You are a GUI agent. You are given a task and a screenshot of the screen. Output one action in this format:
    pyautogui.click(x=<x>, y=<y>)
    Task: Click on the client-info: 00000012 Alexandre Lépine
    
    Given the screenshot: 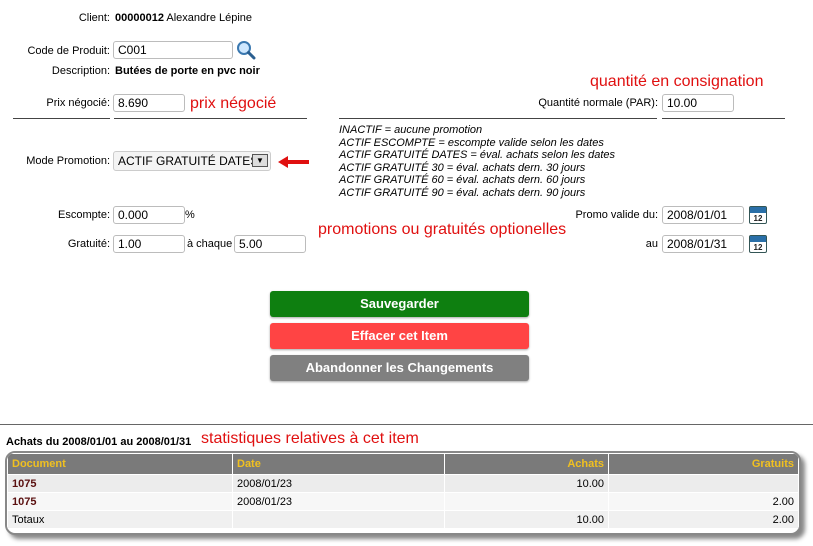 What is the action you would take?
    pyautogui.click(x=183, y=18)
    